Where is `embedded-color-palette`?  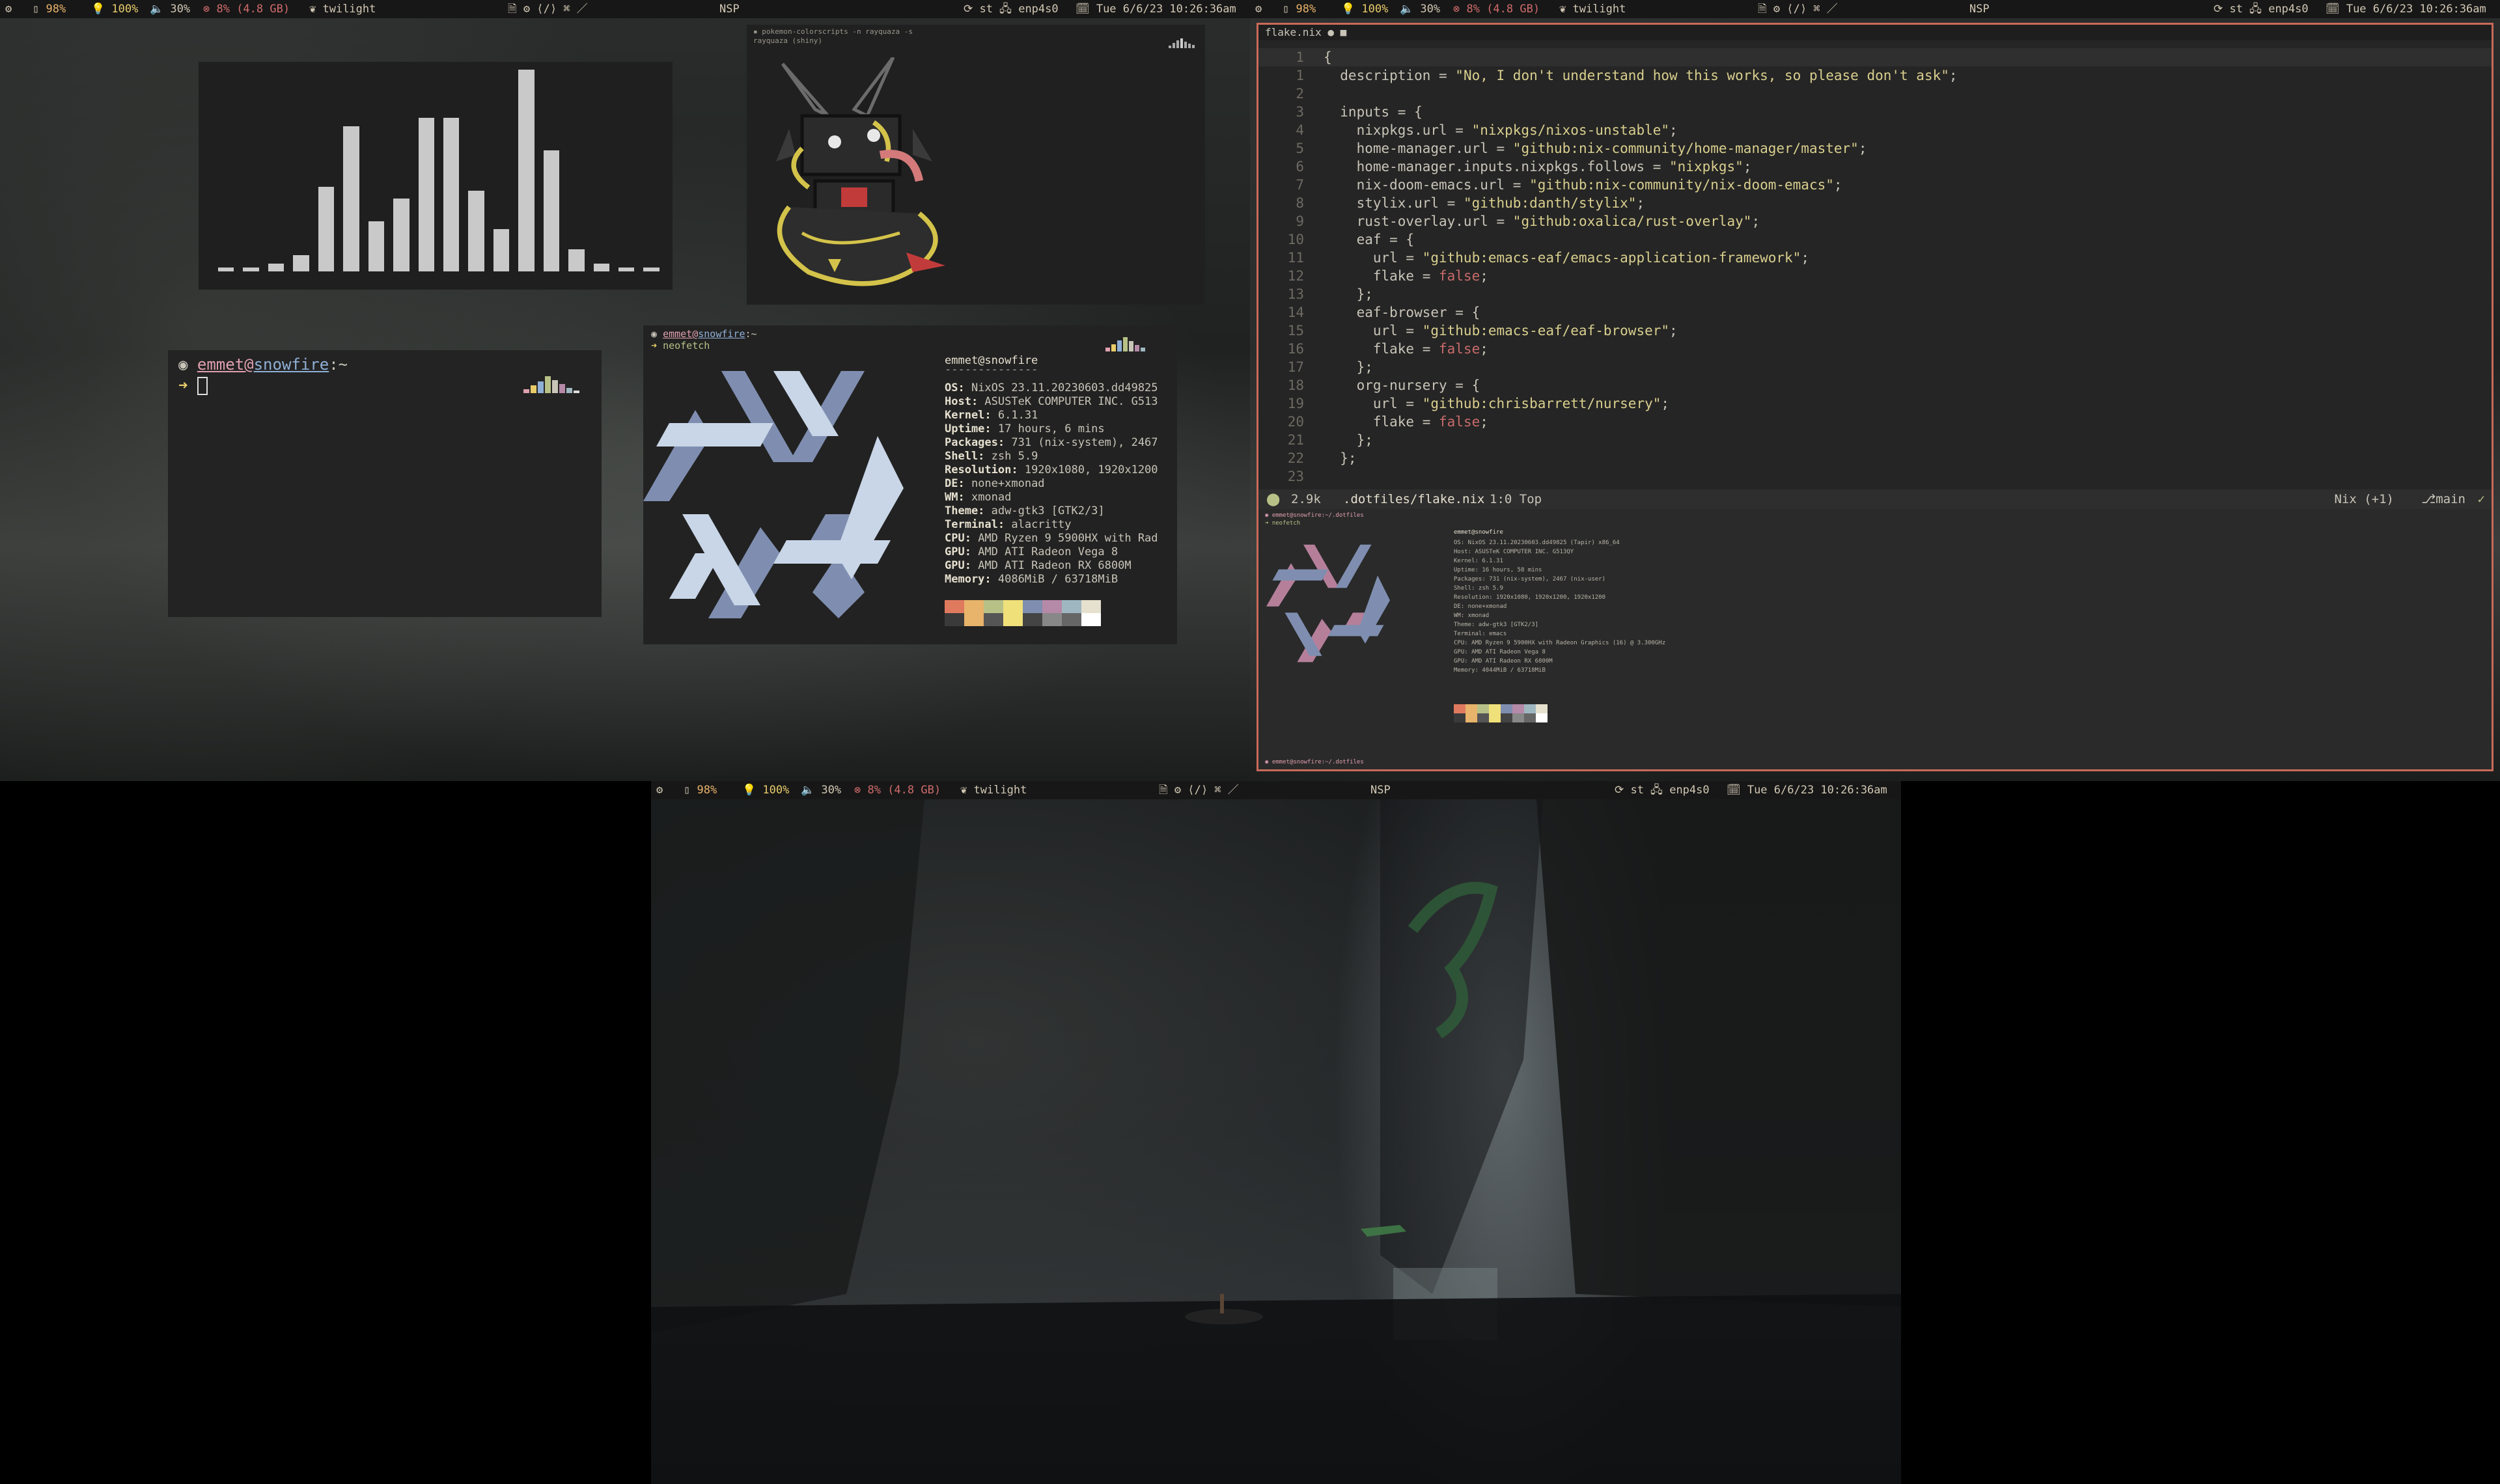 embedded-color-palette is located at coordinates (1502, 714).